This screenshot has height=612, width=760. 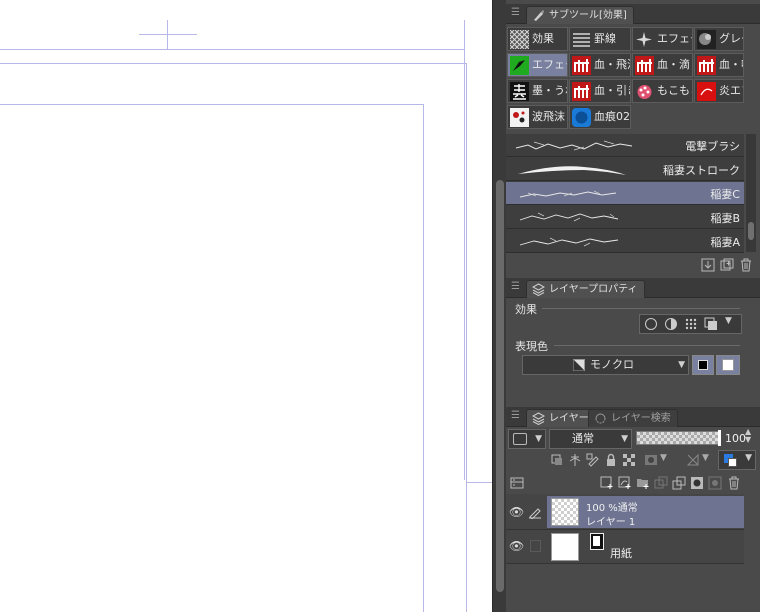 I want to click on layer-row-layer1: 👁 100 %通常 レイヤー 1, so click(x=626, y=512).